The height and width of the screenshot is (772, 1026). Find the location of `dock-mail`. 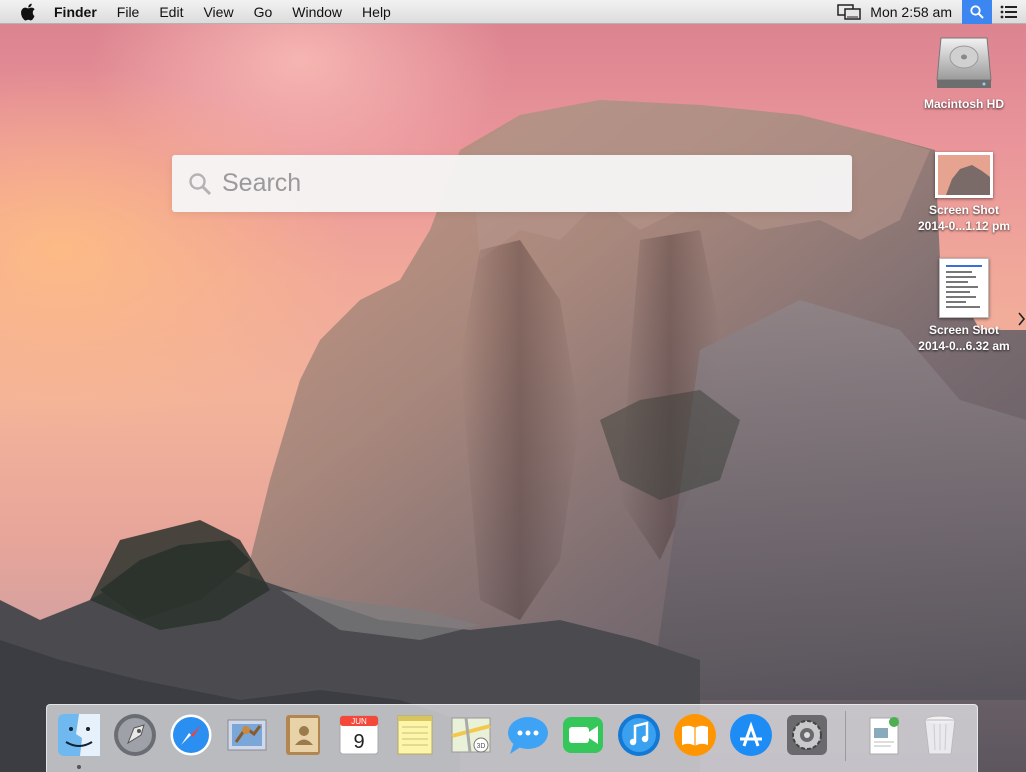

dock-mail is located at coordinates (247, 735).